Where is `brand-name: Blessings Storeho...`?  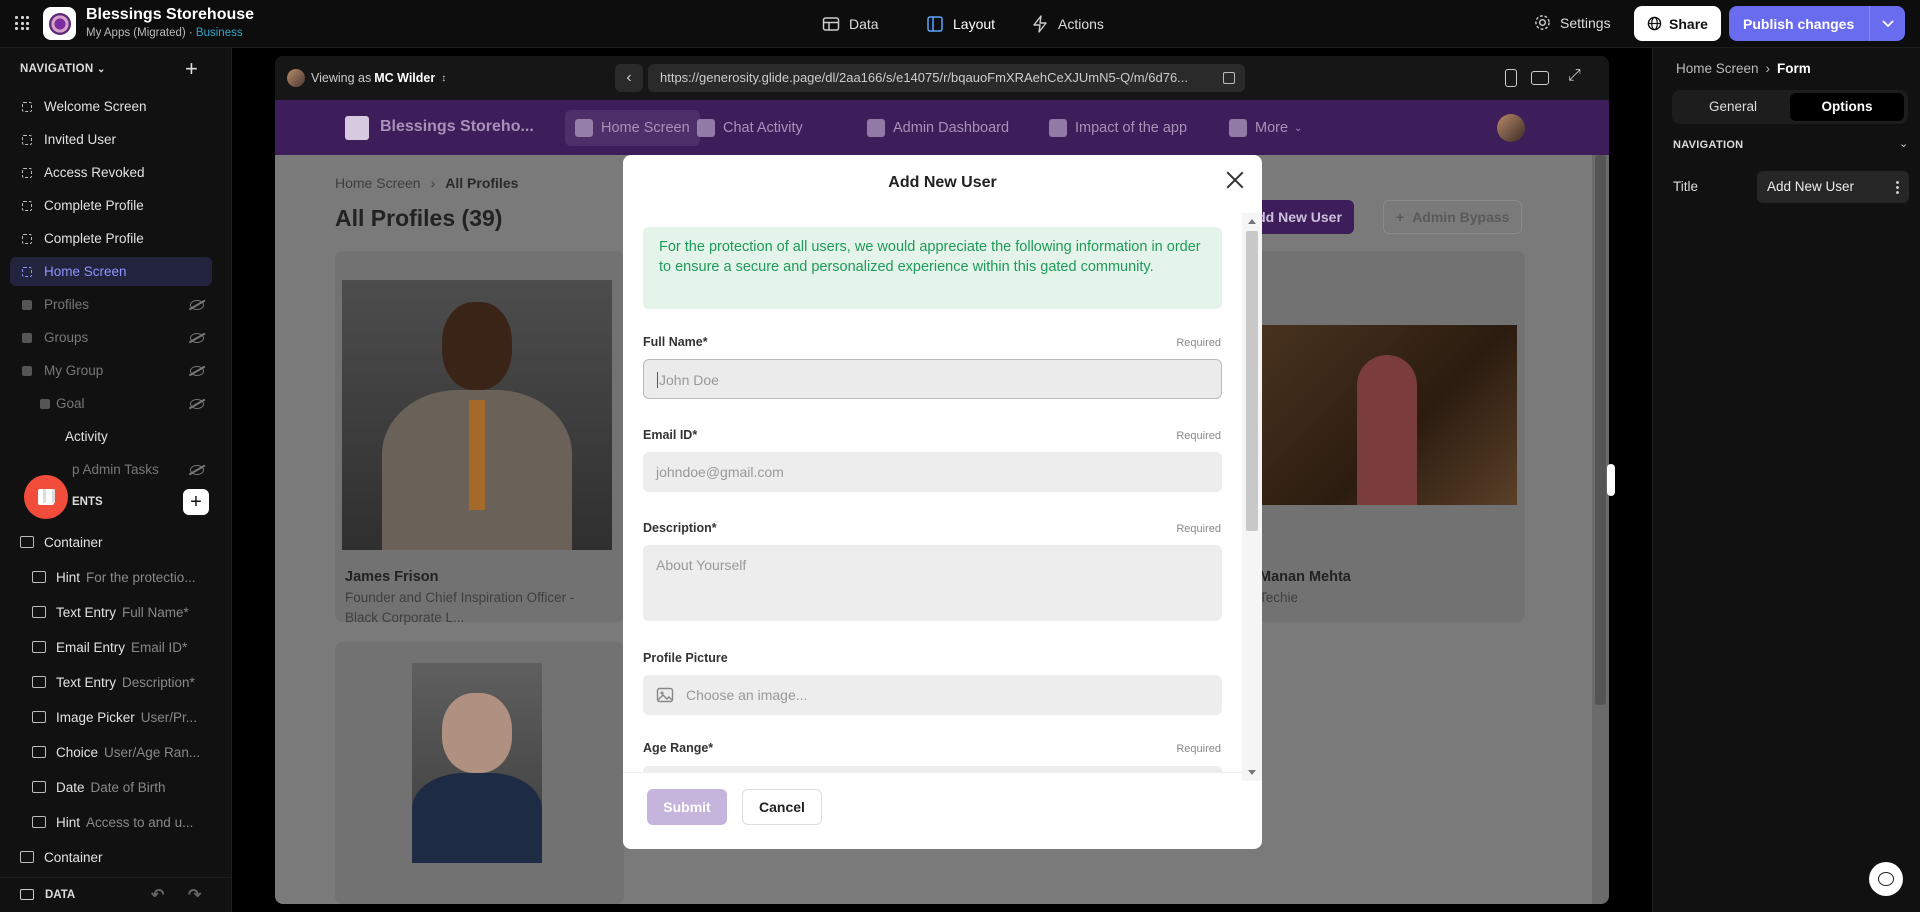 brand-name: Blessings Storeho... is located at coordinates (457, 127).